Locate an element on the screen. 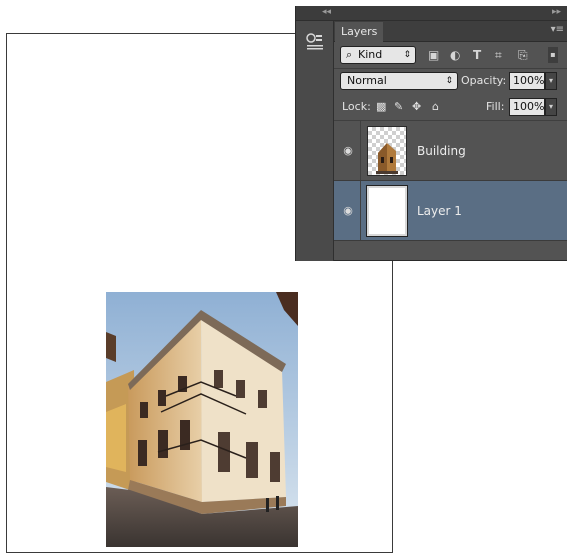 The width and height of the screenshot is (567, 553). panel-menu-icon: ▾≡ is located at coordinates (557, 29).